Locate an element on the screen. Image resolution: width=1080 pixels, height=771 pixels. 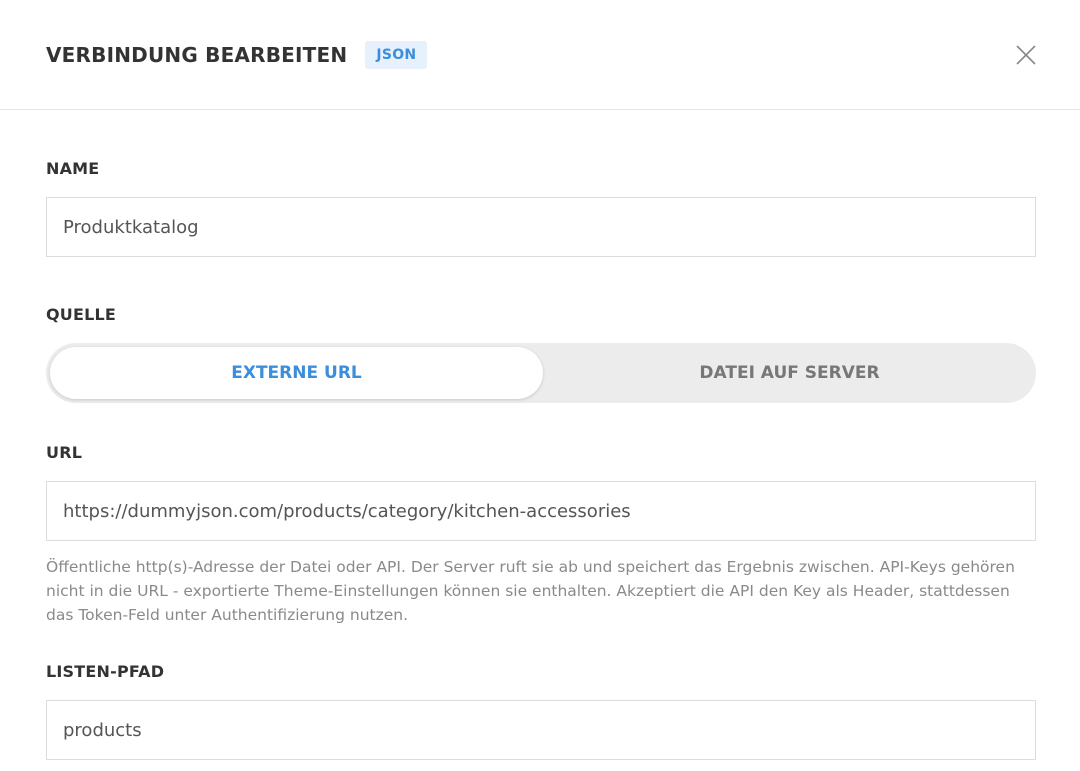
source-option-server-file: DATEI AUF SERVER is located at coordinates (789, 373).